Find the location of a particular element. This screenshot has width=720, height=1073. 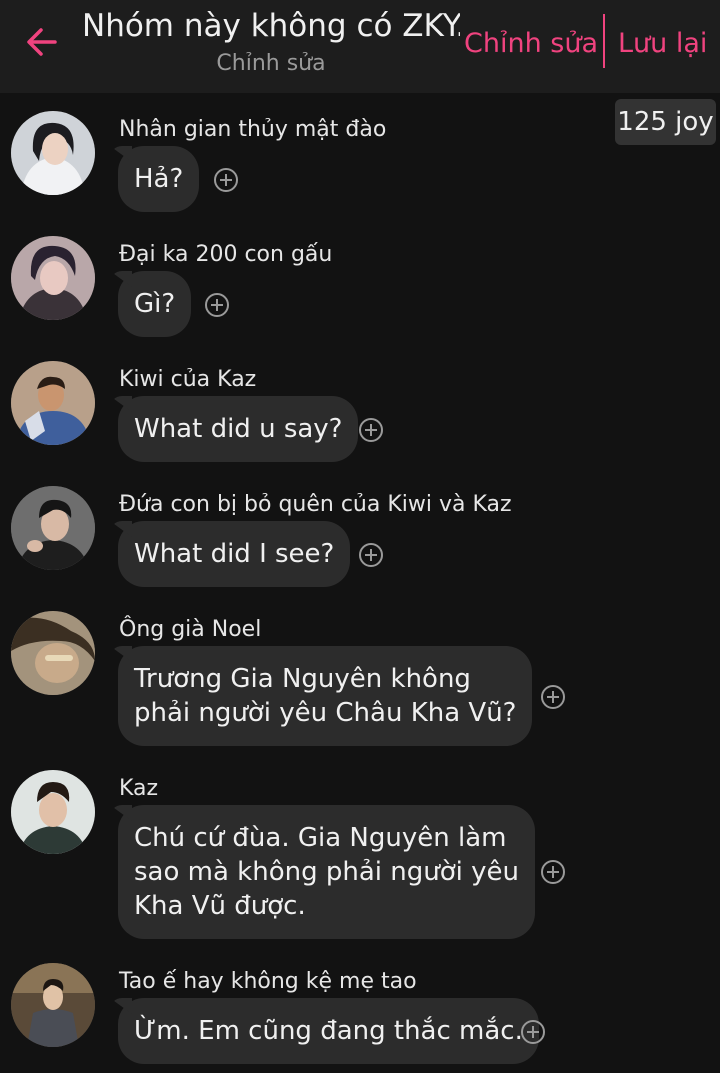

arrow-left-icon is located at coordinates (42, 42).